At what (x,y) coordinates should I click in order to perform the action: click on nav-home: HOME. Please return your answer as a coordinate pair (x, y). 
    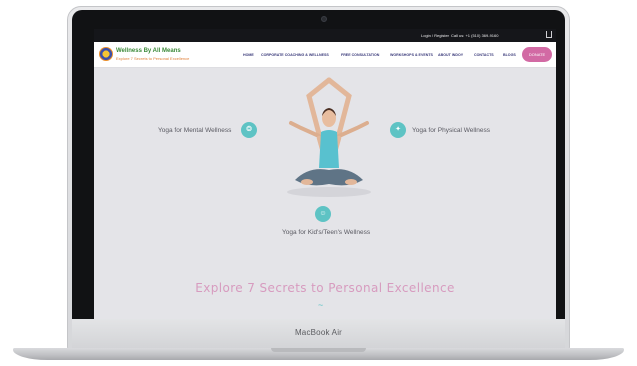
    Looking at the image, I should click on (248, 55).